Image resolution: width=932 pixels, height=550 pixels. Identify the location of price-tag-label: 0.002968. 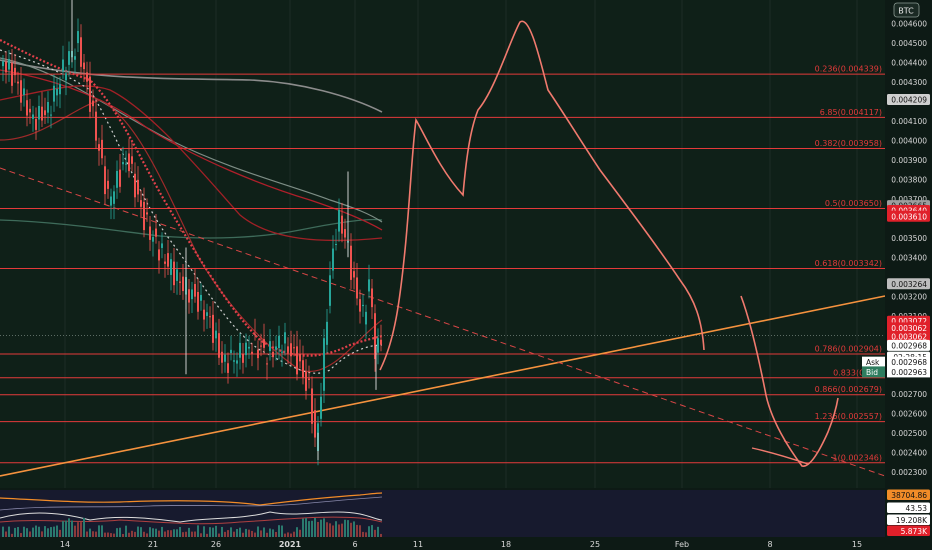
(909, 345).